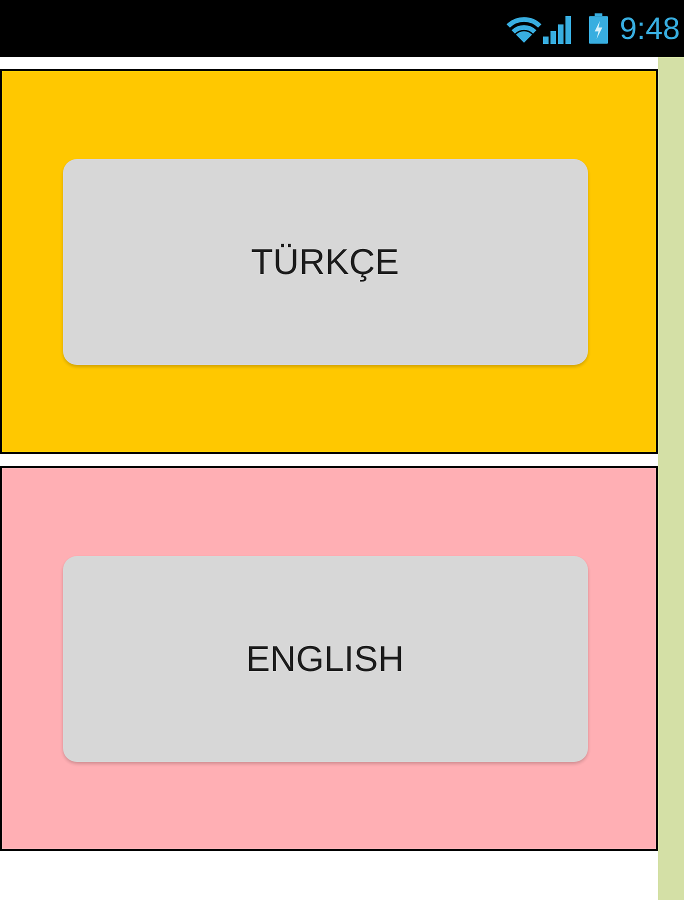 This screenshot has width=684, height=900. What do you see at coordinates (650, 28) in the screenshot?
I see `clock-time: 9:48` at bounding box center [650, 28].